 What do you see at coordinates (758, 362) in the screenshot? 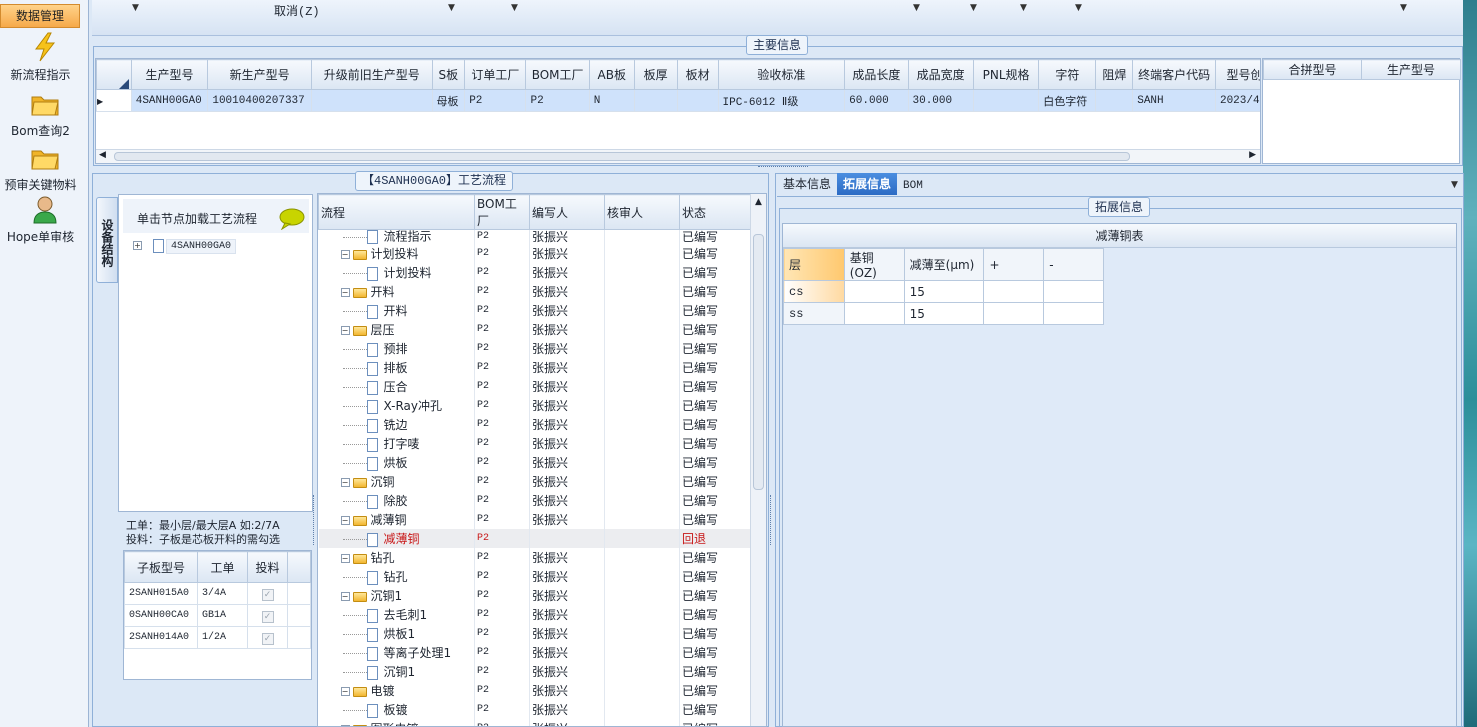
I see `scrollbar-thumb` at bounding box center [758, 362].